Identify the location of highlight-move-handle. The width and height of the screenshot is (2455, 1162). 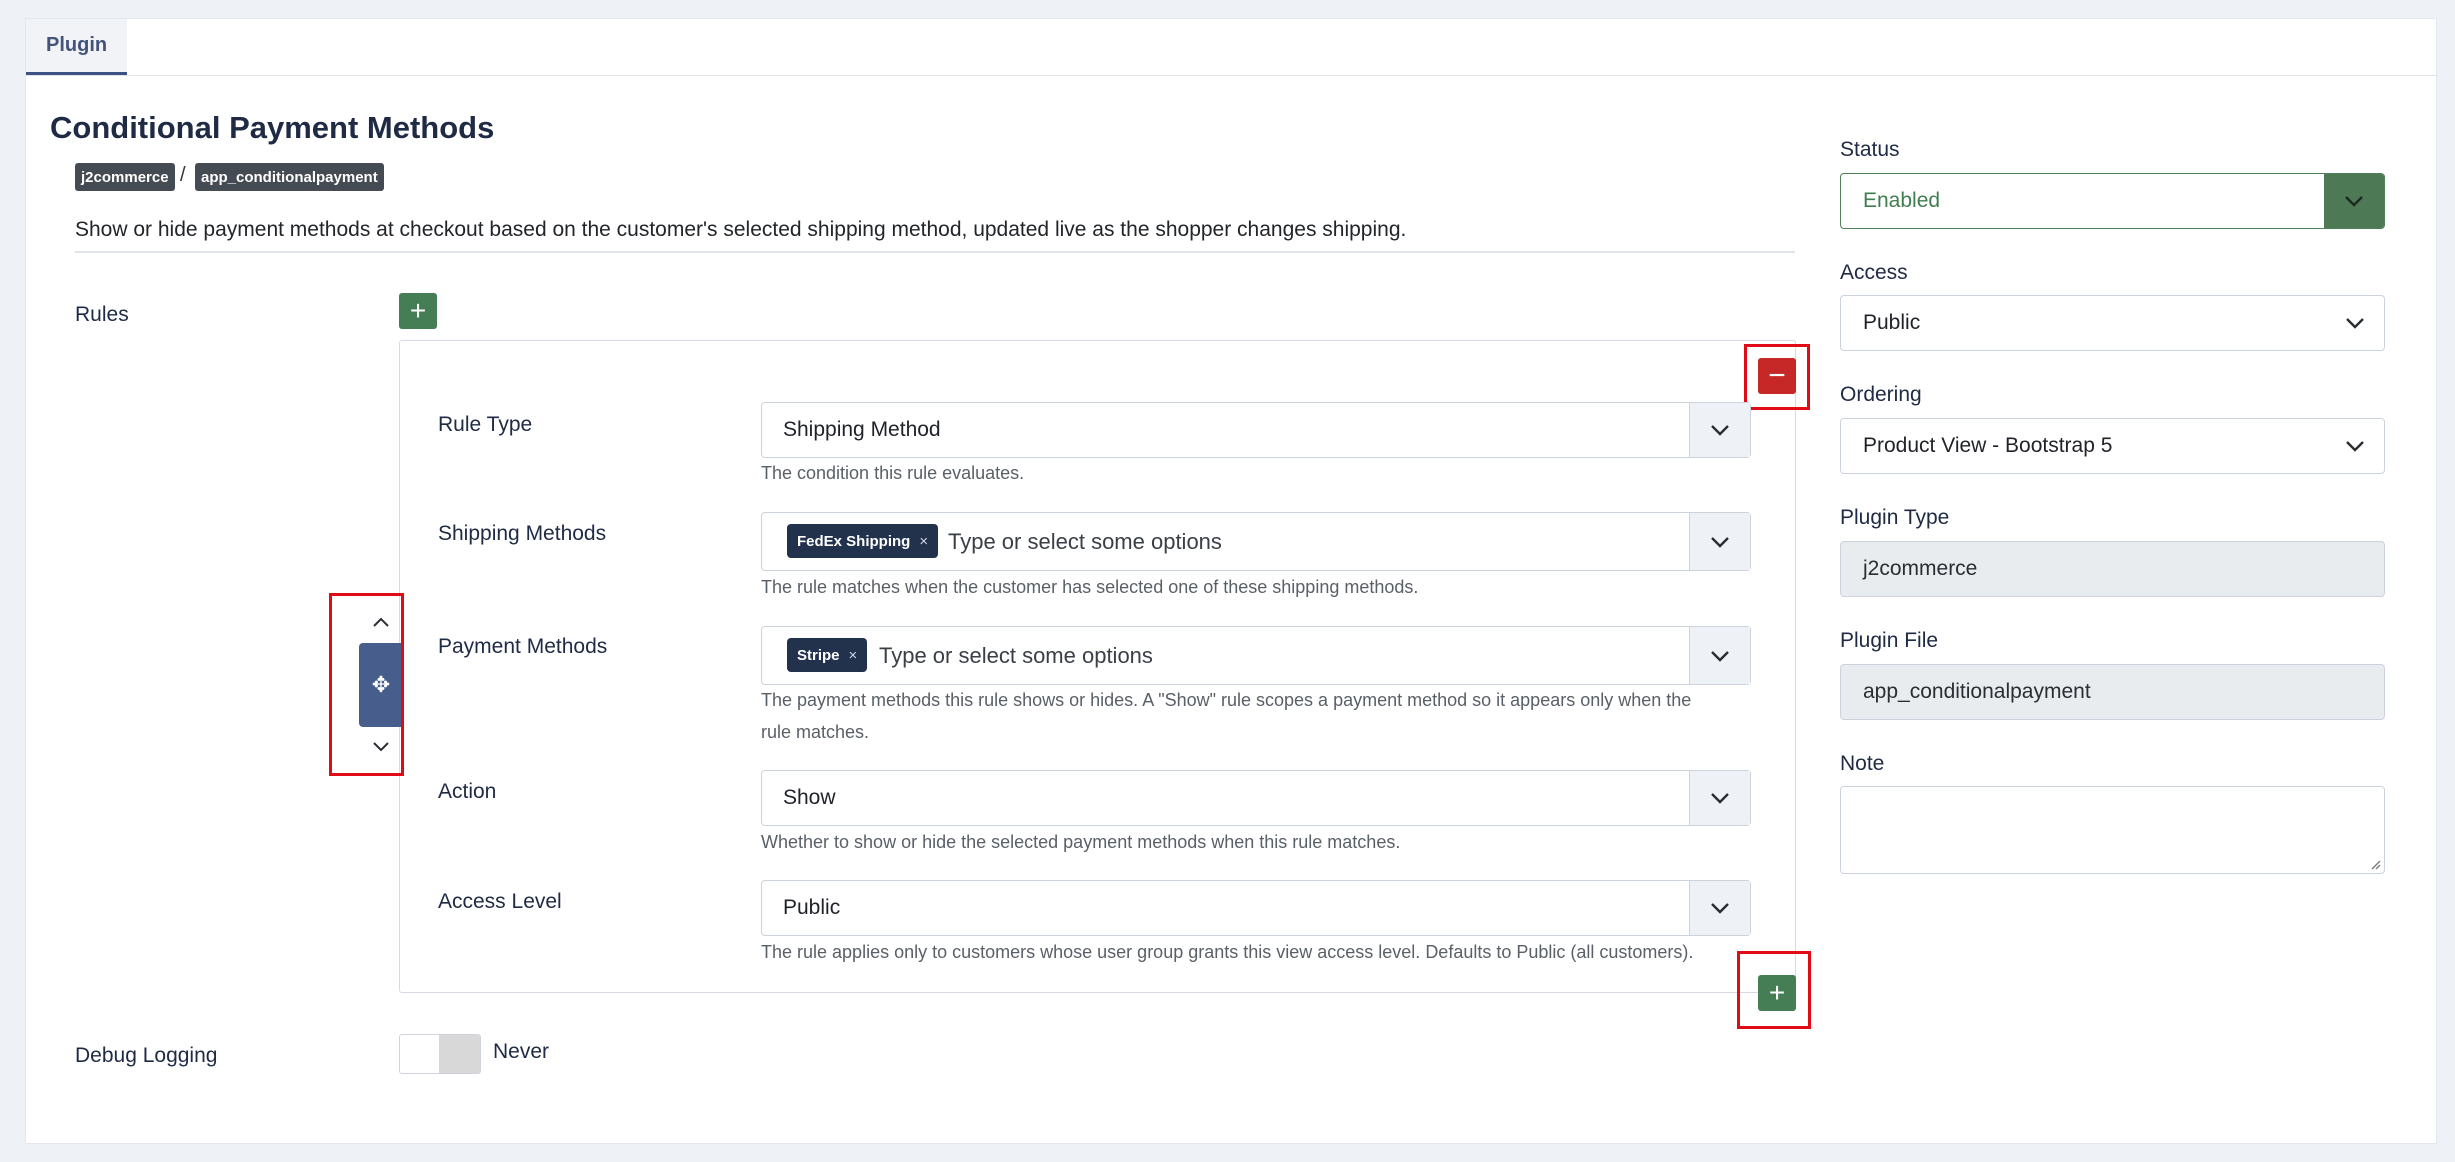
(366, 684).